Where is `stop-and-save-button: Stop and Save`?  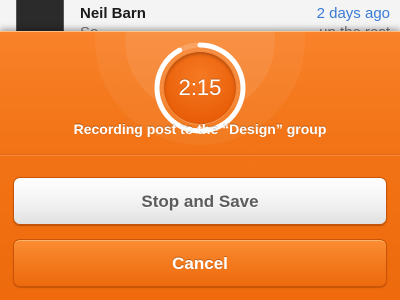 stop-and-save-button: Stop and Save is located at coordinates (200, 201).